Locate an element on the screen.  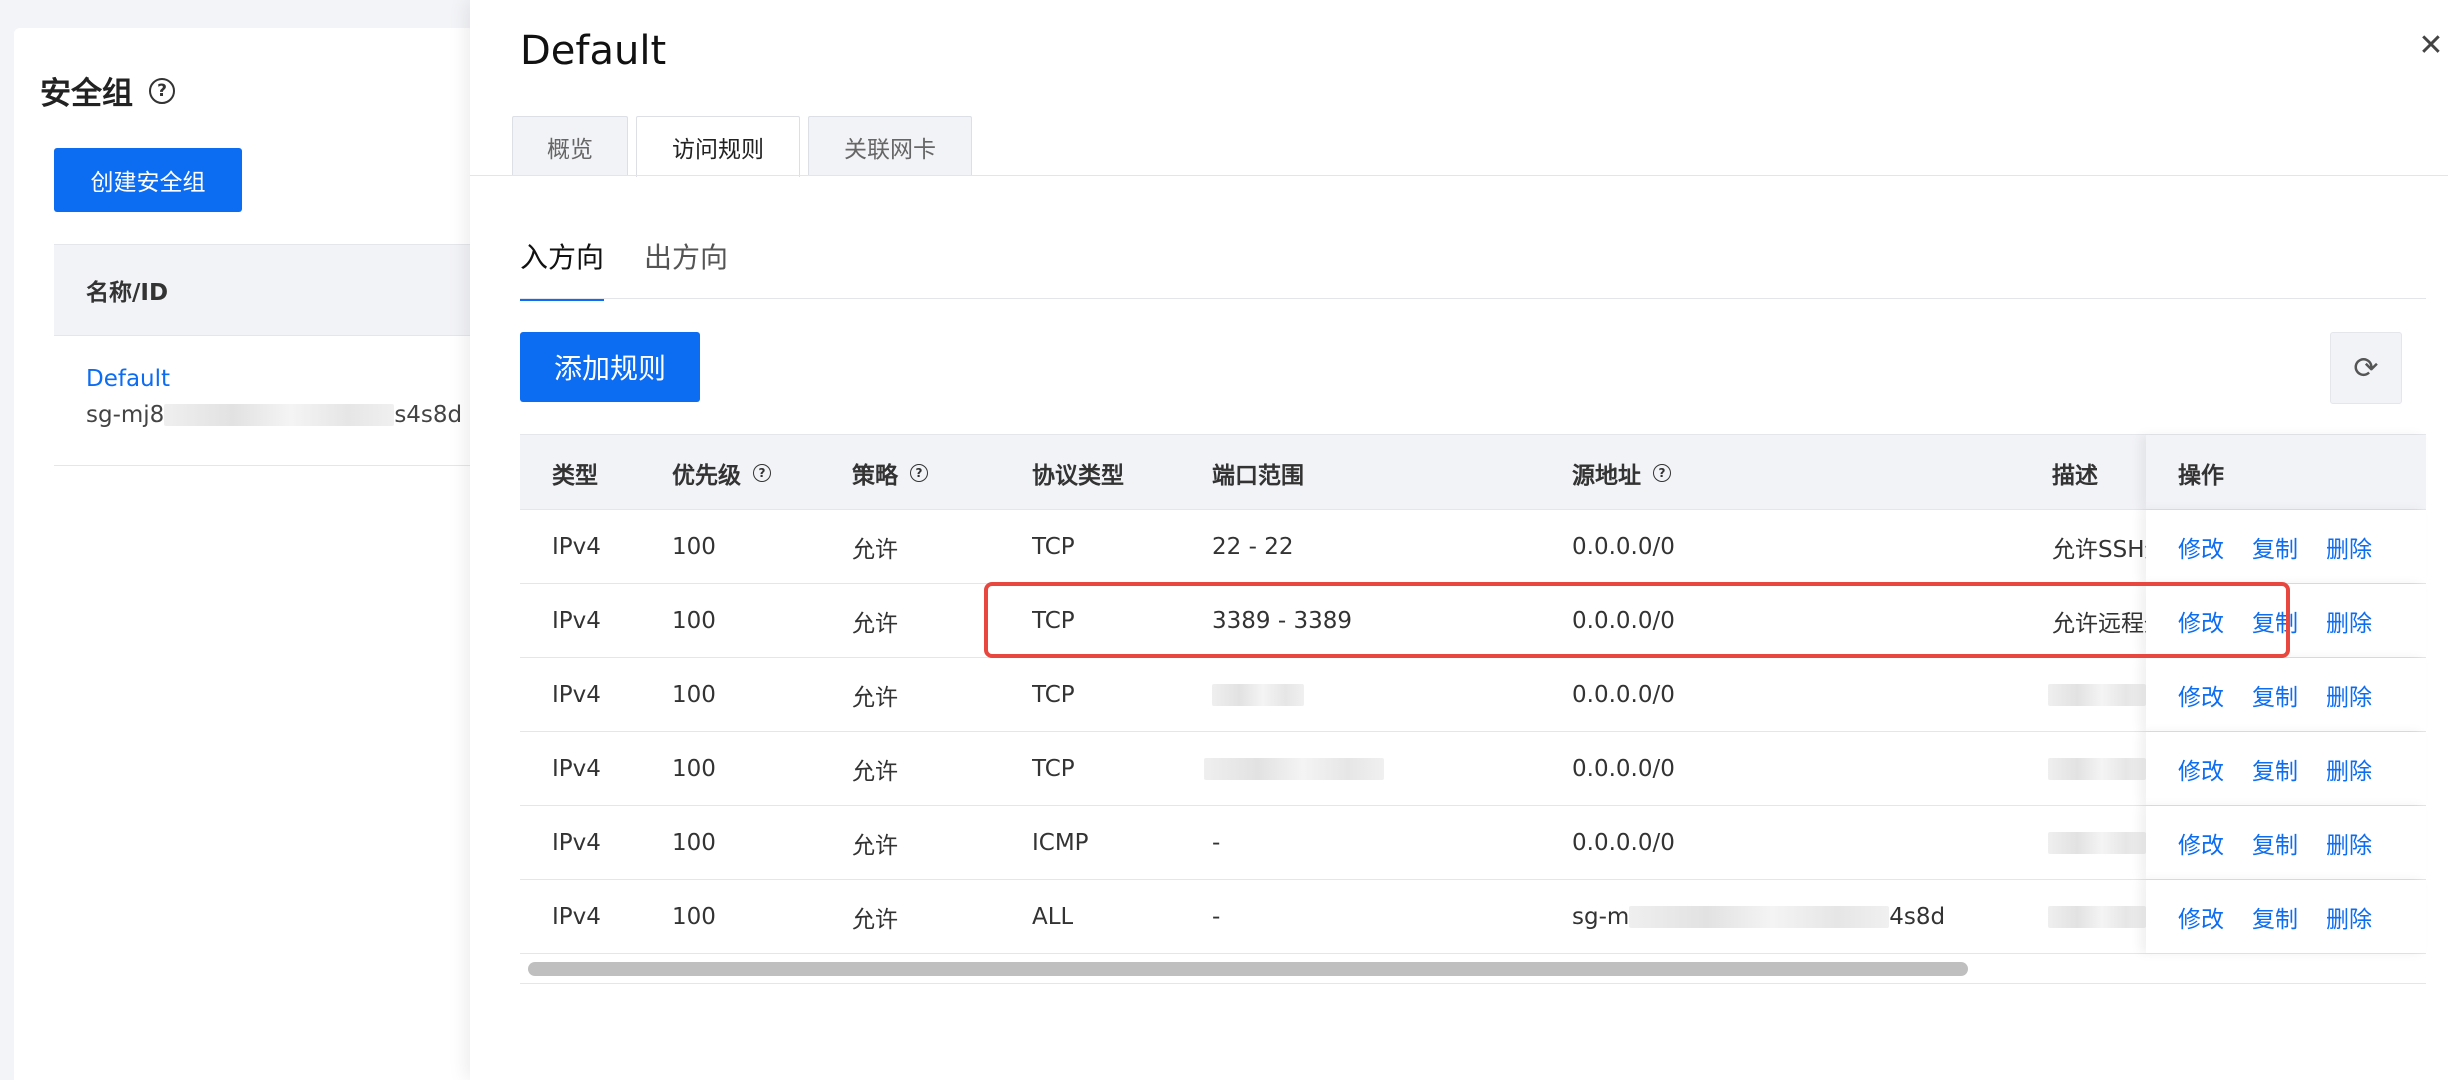
refresh-icon: ⟳ is located at coordinates (2366, 368).